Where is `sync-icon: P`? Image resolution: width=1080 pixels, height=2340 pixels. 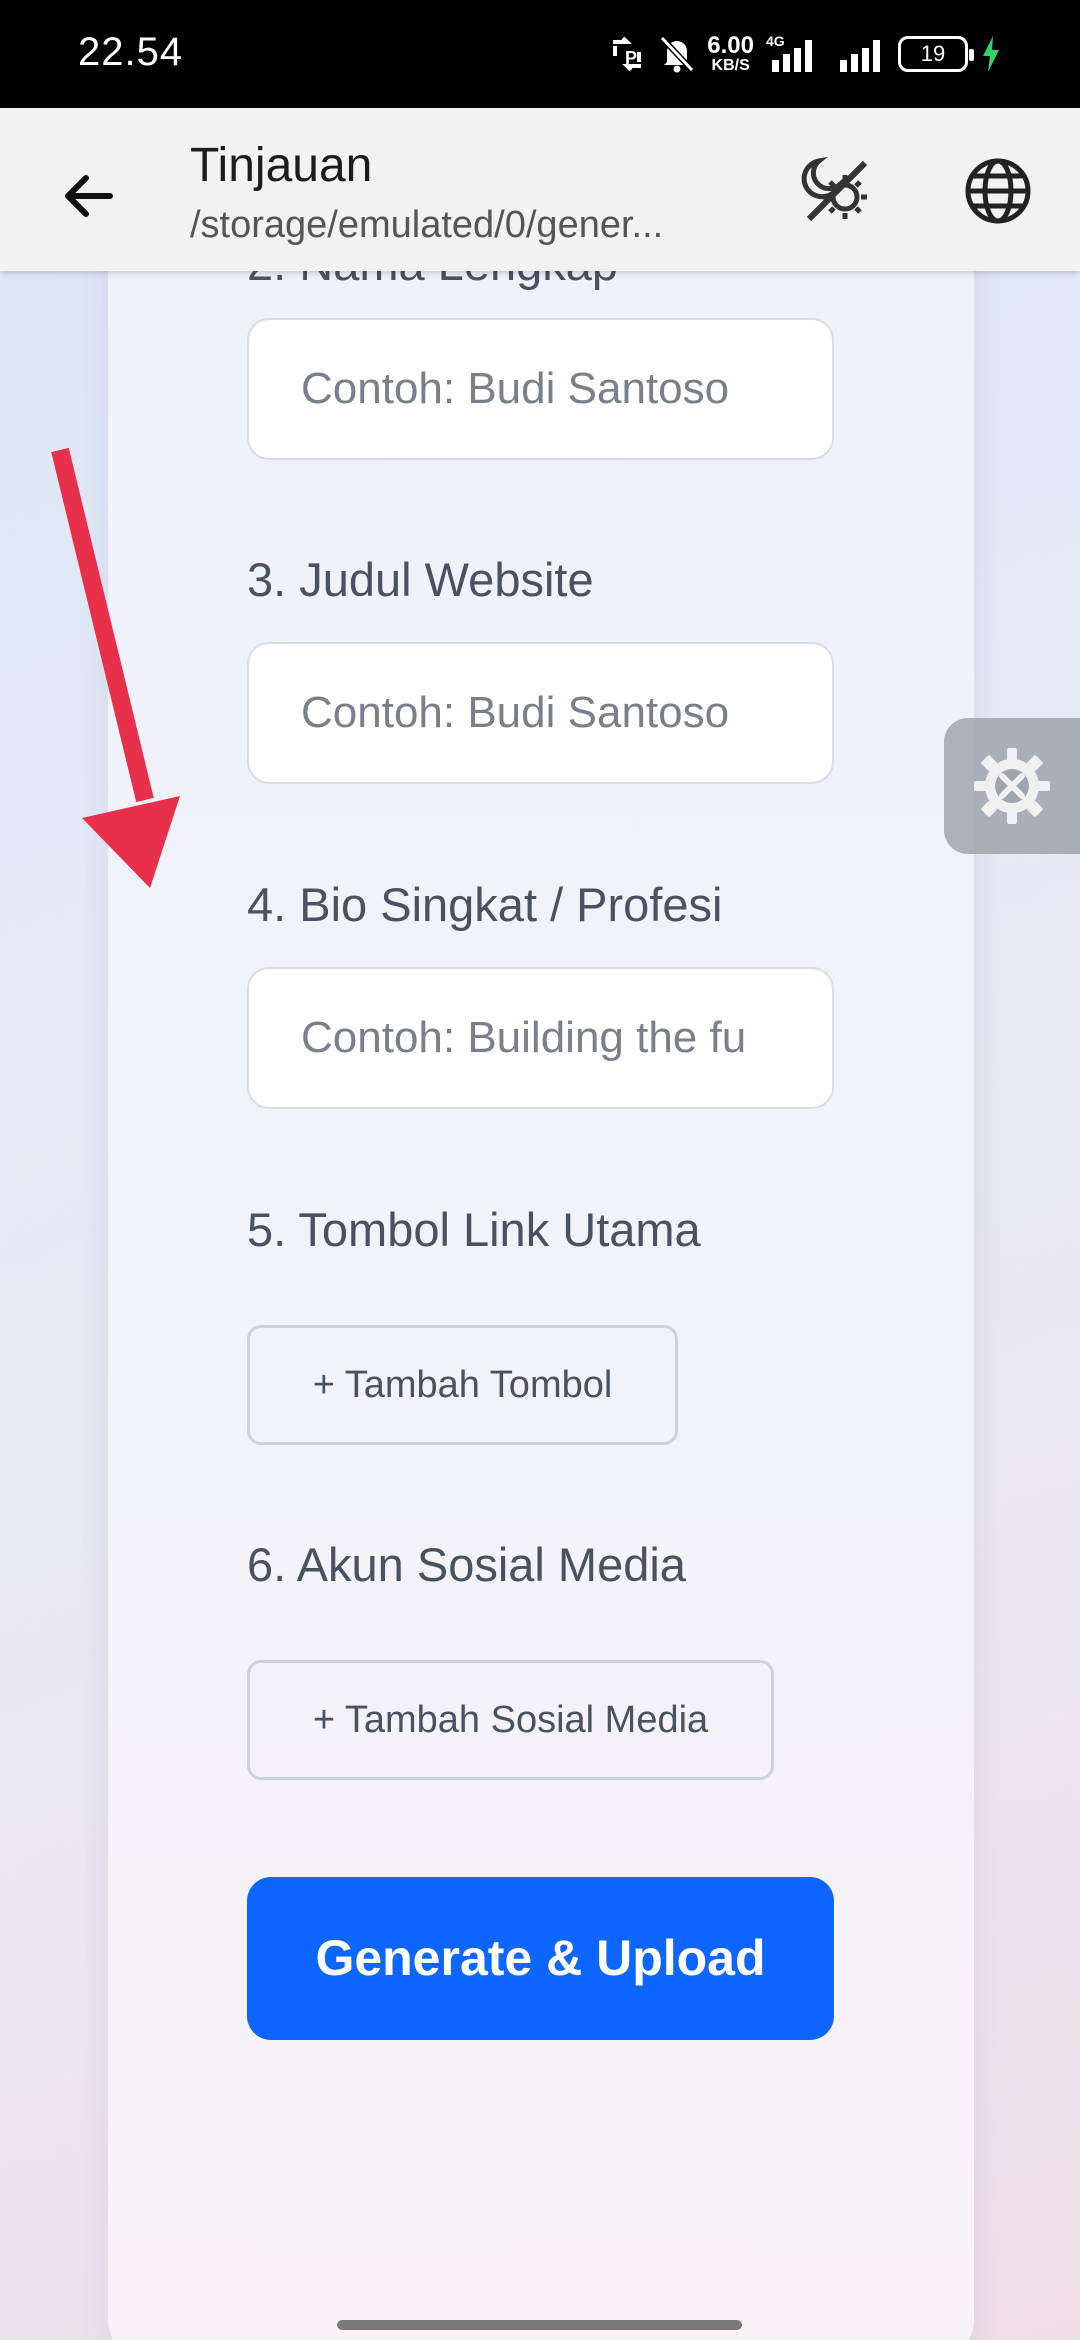 sync-icon: P is located at coordinates (627, 54).